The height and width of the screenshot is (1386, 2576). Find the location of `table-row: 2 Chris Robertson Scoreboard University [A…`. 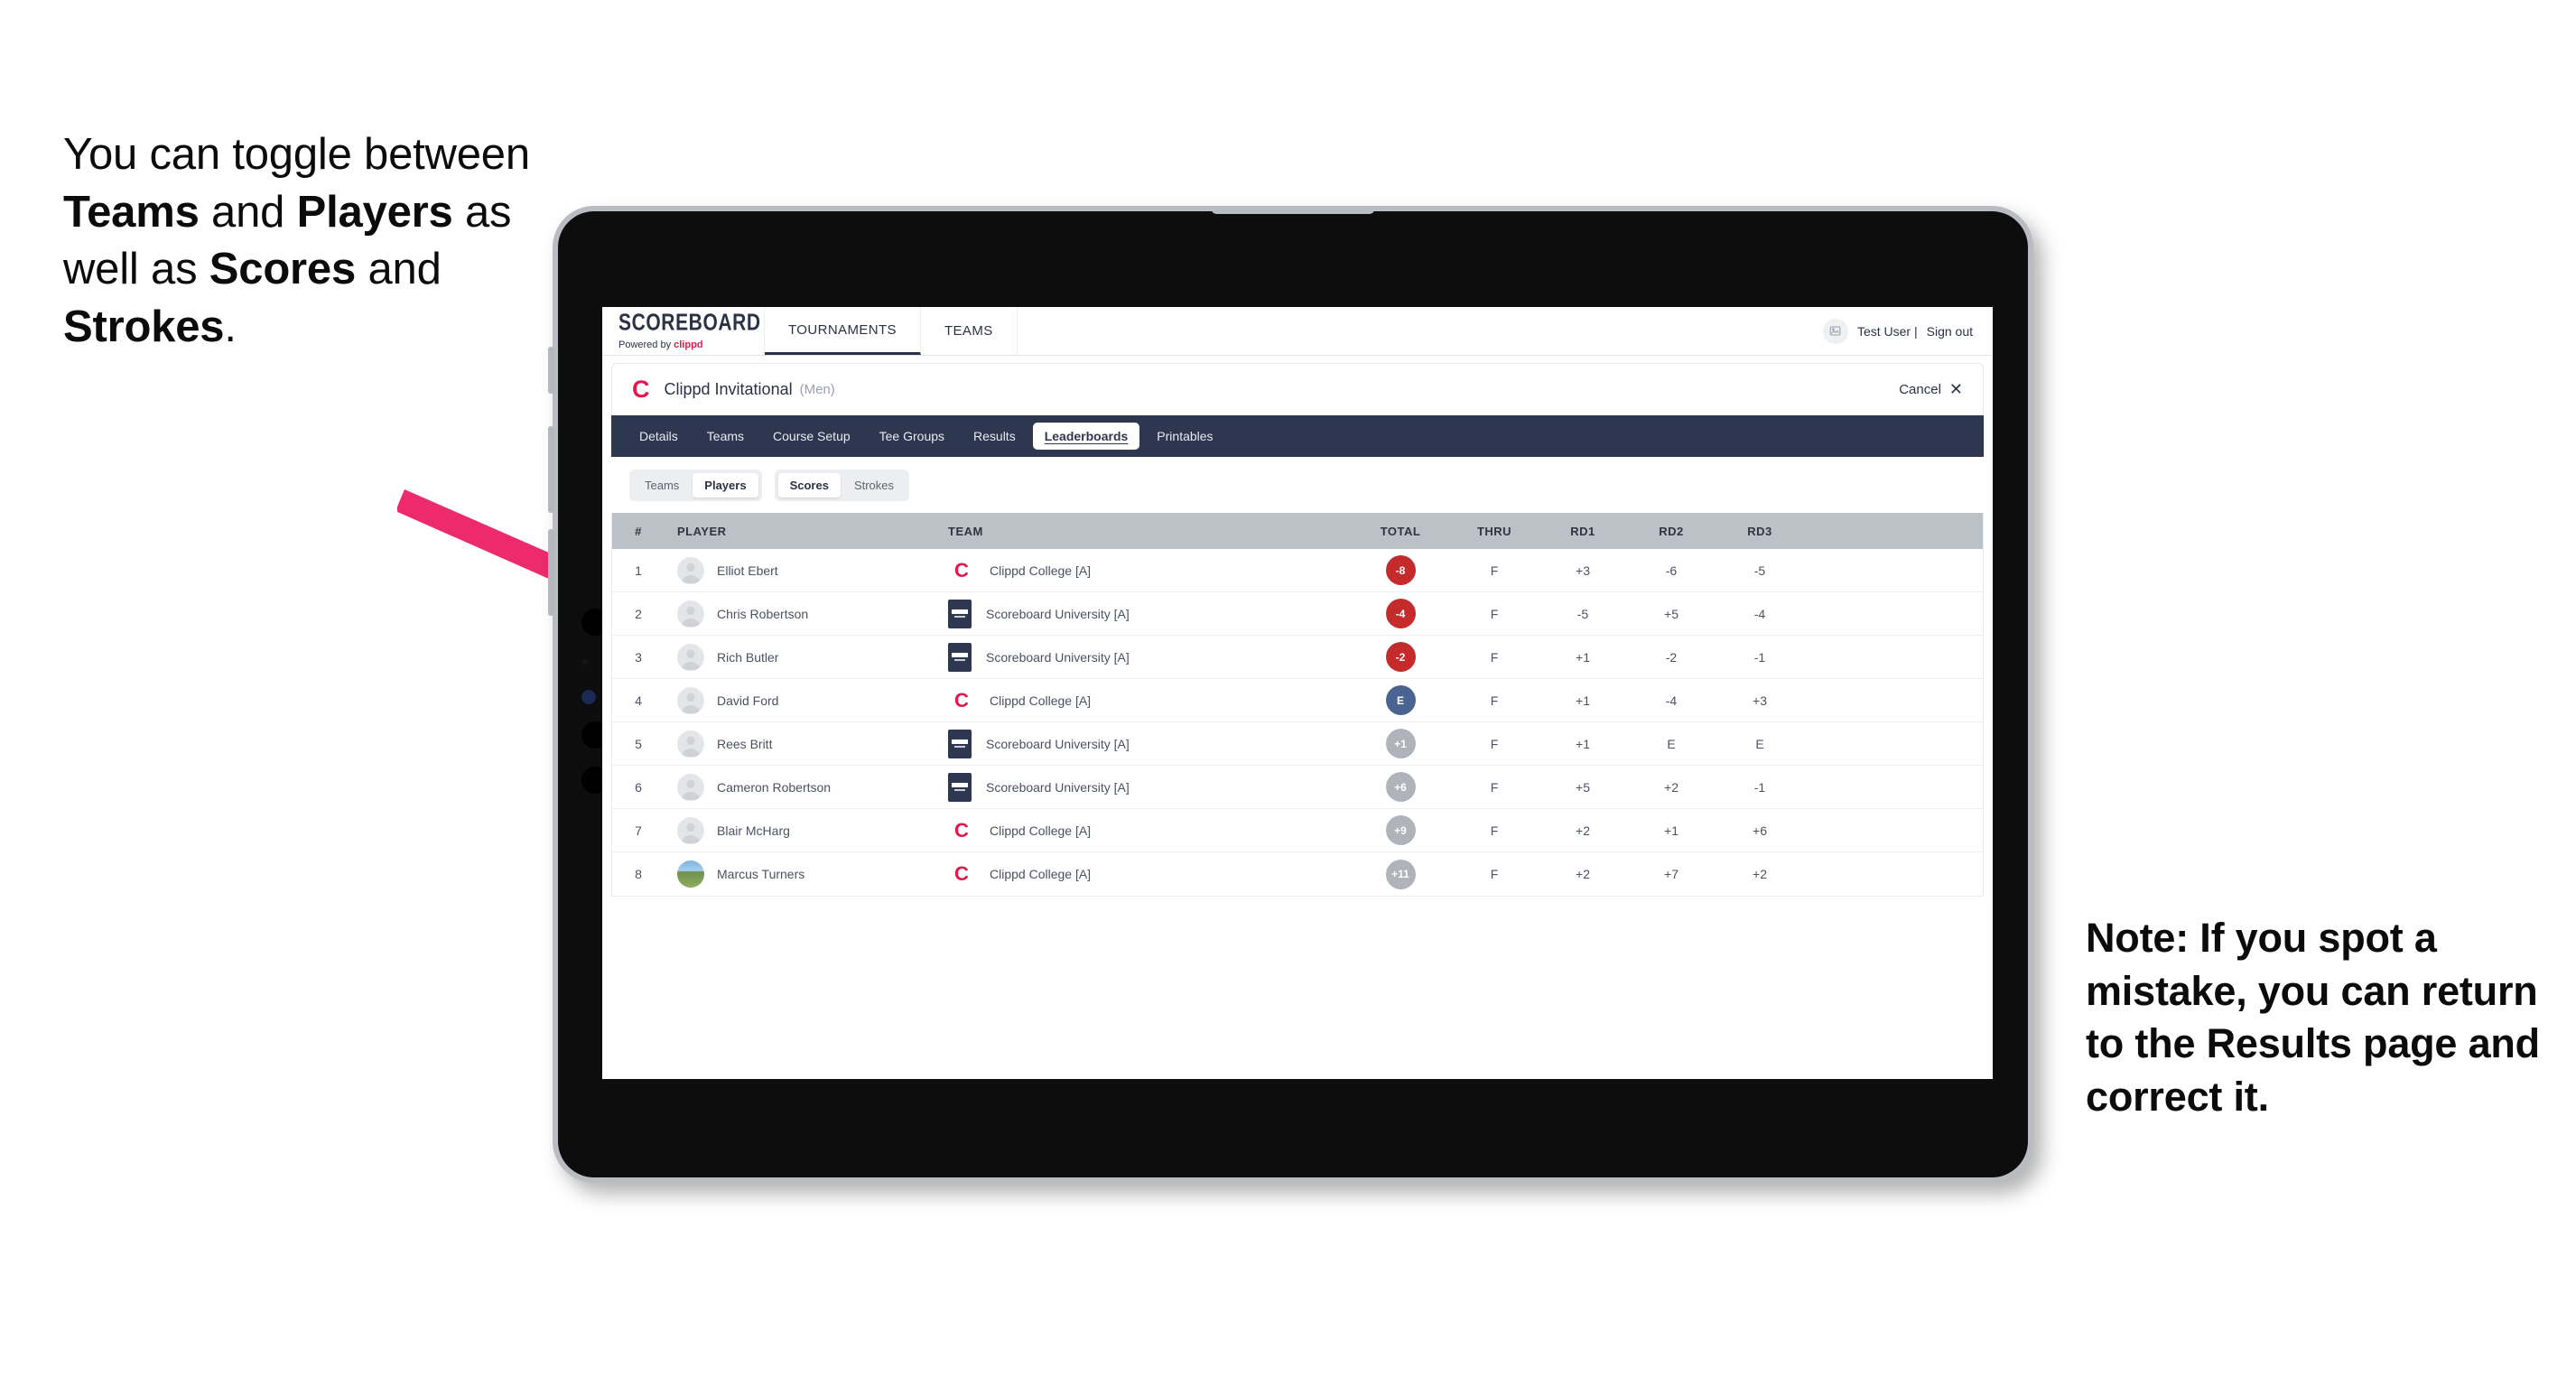

table-row: 2 Chris Robertson Scoreboard University [A… is located at coordinates (1297, 614).